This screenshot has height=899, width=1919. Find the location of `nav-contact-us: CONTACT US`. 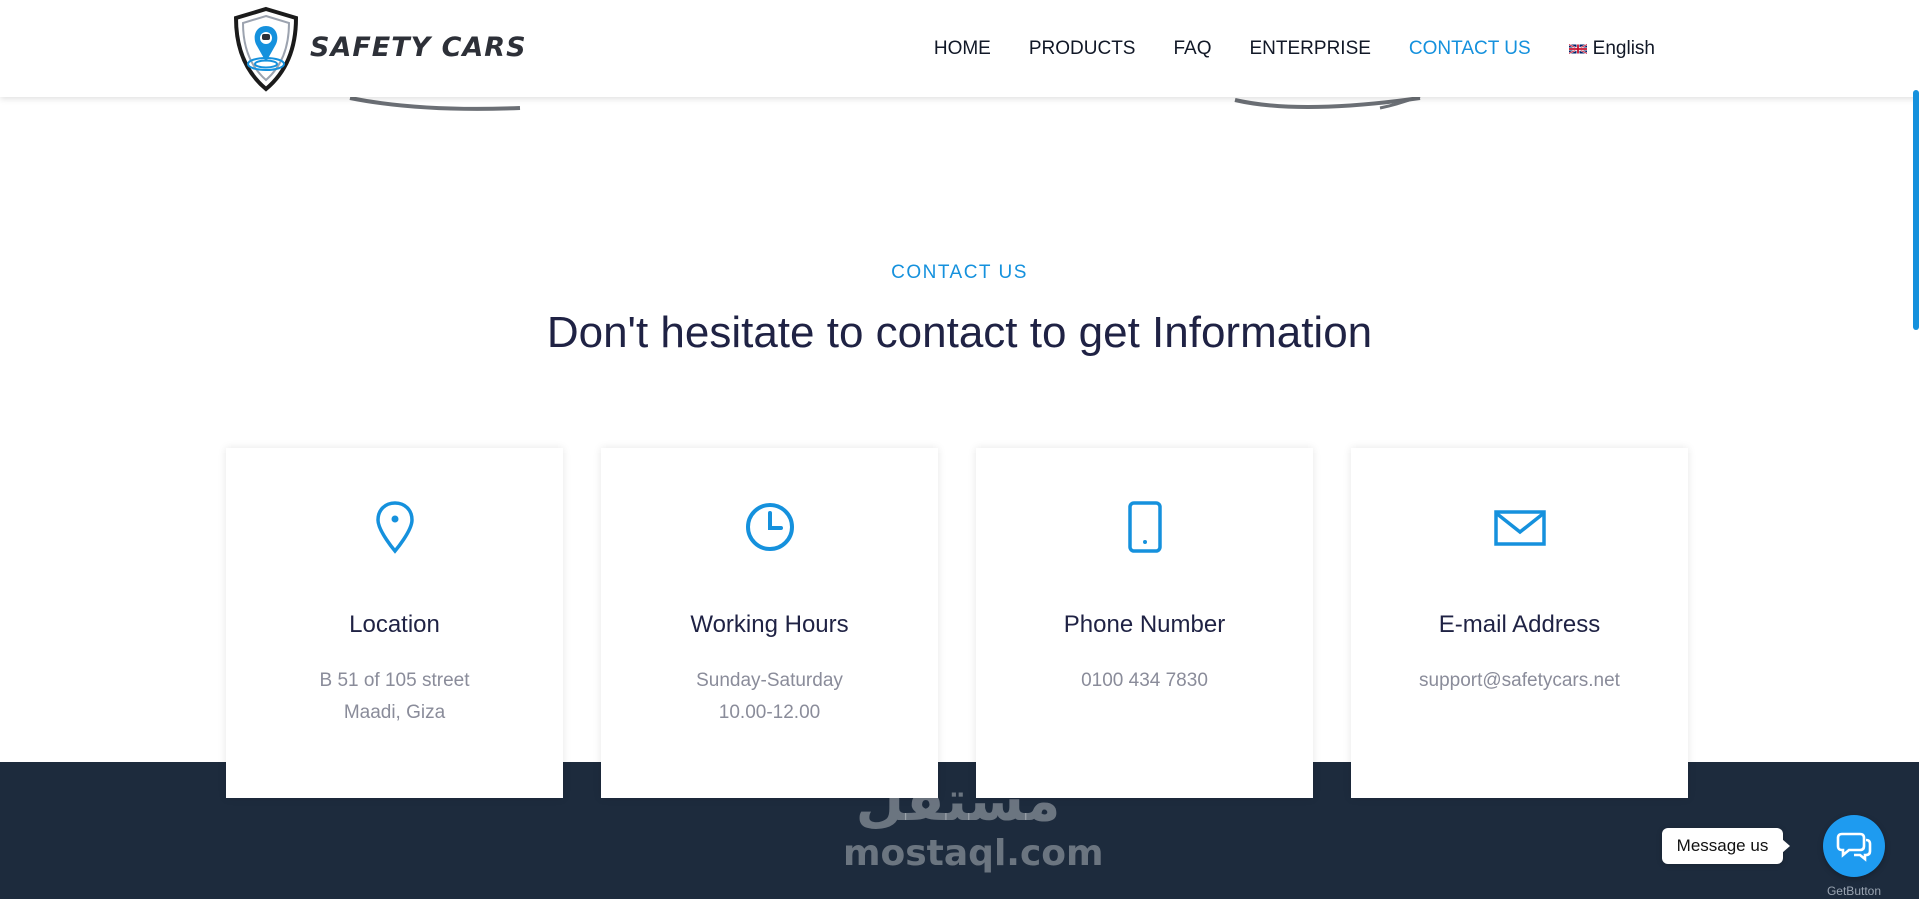

nav-contact-us: CONTACT US is located at coordinates (1470, 49).